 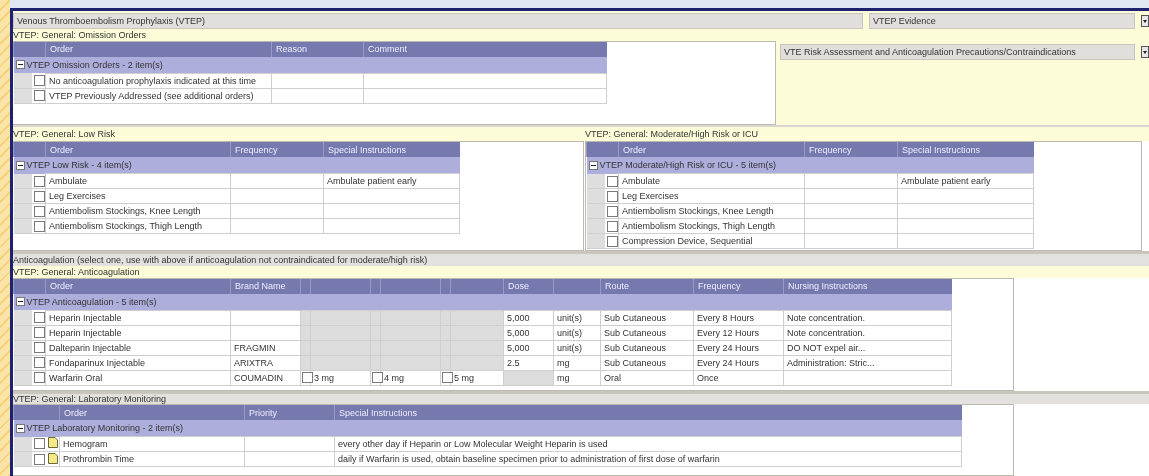 I want to click on title-field: Venous Thromboembolism Prophylaxis (VTEP), so click(x=438, y=21).